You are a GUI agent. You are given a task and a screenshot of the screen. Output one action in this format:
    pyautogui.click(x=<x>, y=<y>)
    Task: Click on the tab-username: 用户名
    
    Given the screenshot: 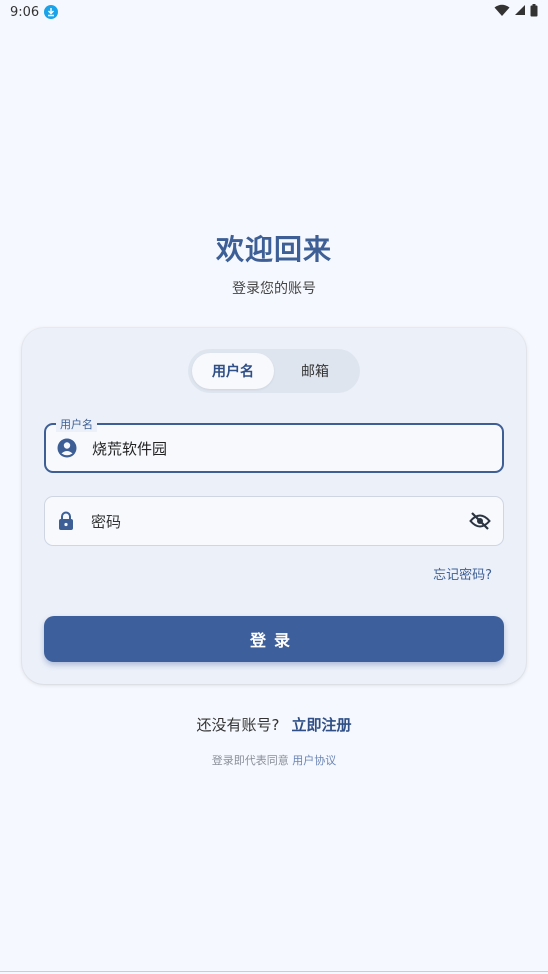 What is the action you would take?
    pyautogui.click(x=233, y=371)
    